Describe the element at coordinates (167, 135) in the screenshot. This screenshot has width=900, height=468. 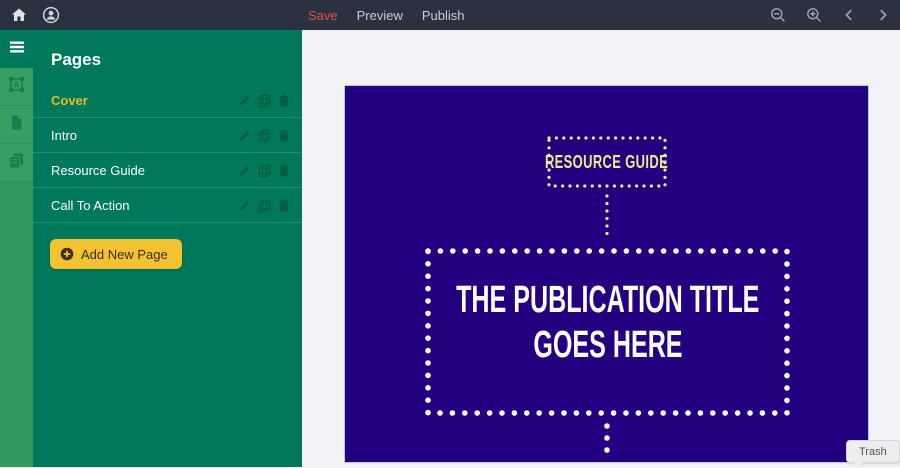
I see `page-row-intro: Intro` at that location.